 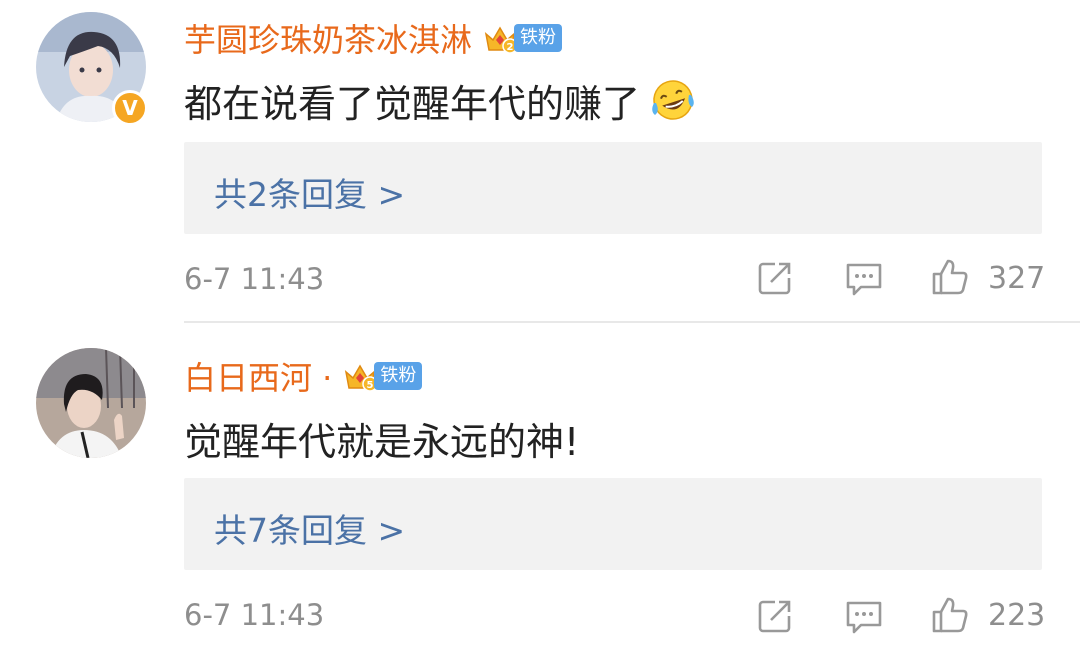 What do you see at coordinates (412, 103) in the screenshot?
I see `comment-text: 都在说看了觉醒年代的赚了` at bounding box center [412, 103].